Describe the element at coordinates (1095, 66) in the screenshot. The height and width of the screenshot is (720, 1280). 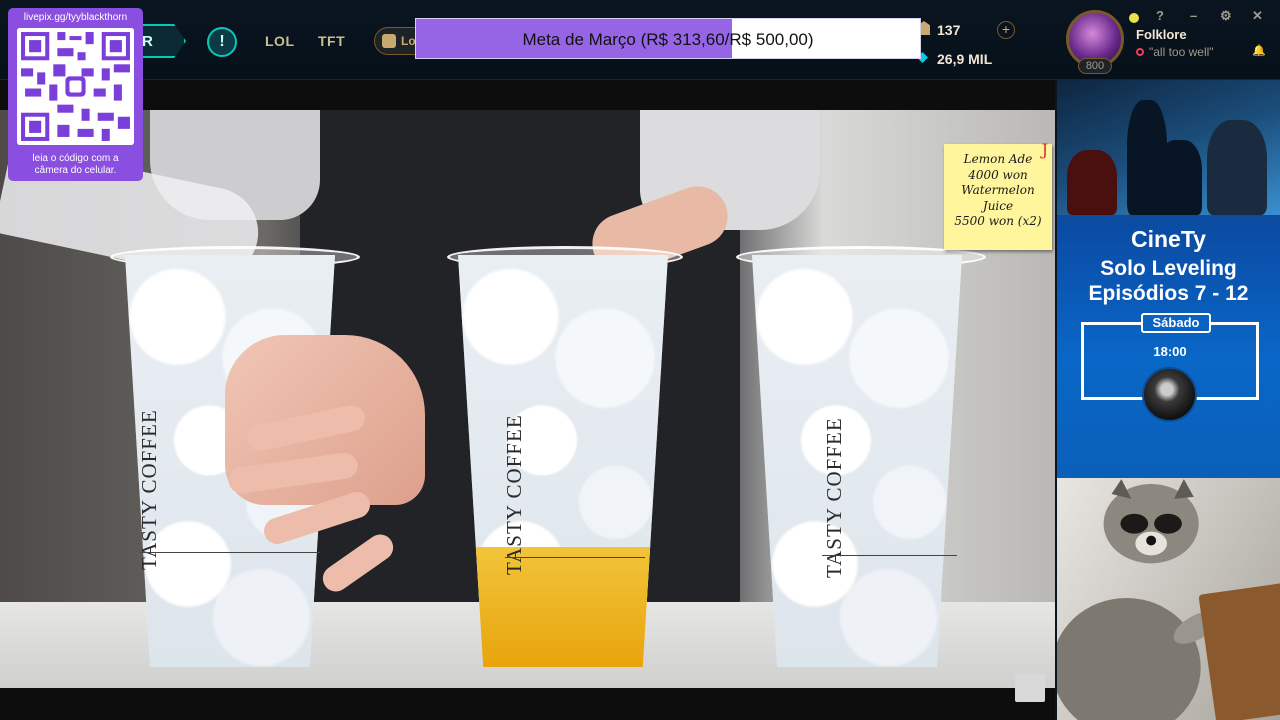
I see `level-badge: 800` at that location.